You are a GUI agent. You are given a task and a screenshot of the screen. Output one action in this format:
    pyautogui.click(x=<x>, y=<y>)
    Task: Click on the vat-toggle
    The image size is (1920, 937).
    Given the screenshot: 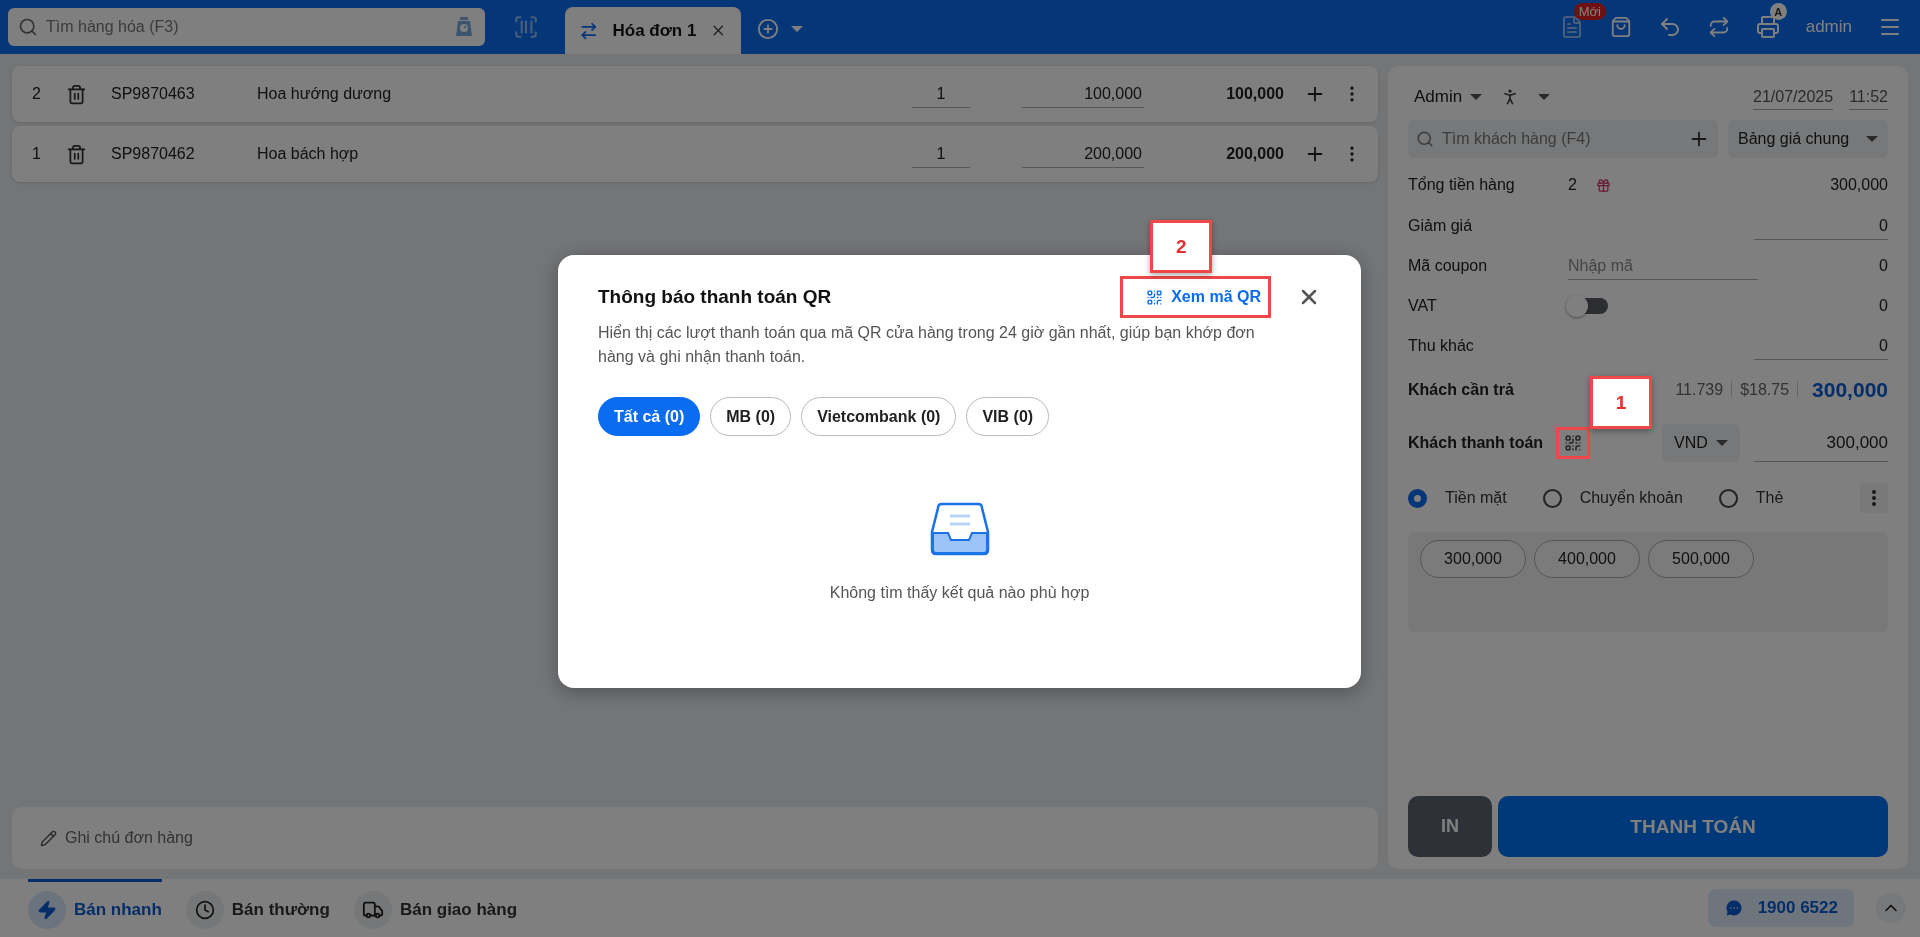 What is the action you would take?
    pyautogui.click(x=1588, y=306)
    